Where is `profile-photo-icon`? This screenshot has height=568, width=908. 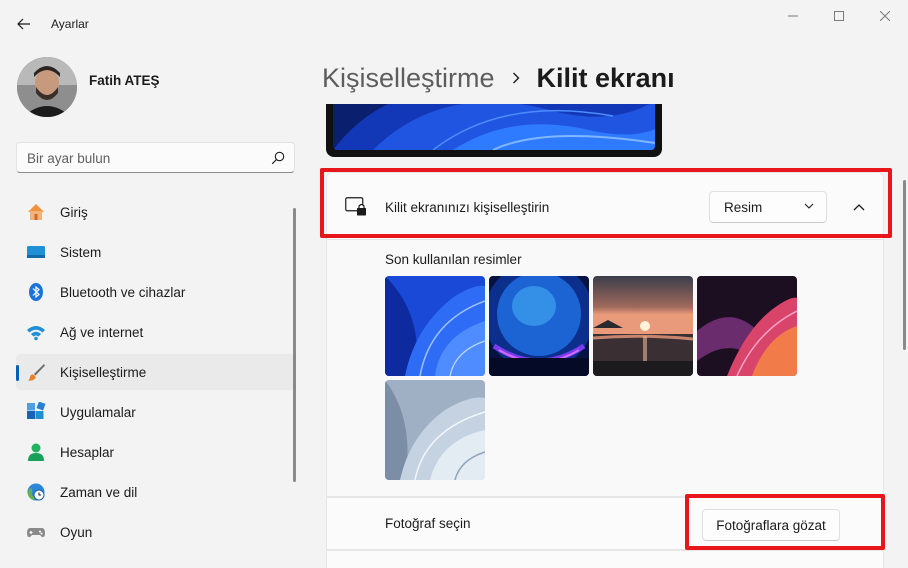 profile-photo-icon is located at coordinates (47, 87).